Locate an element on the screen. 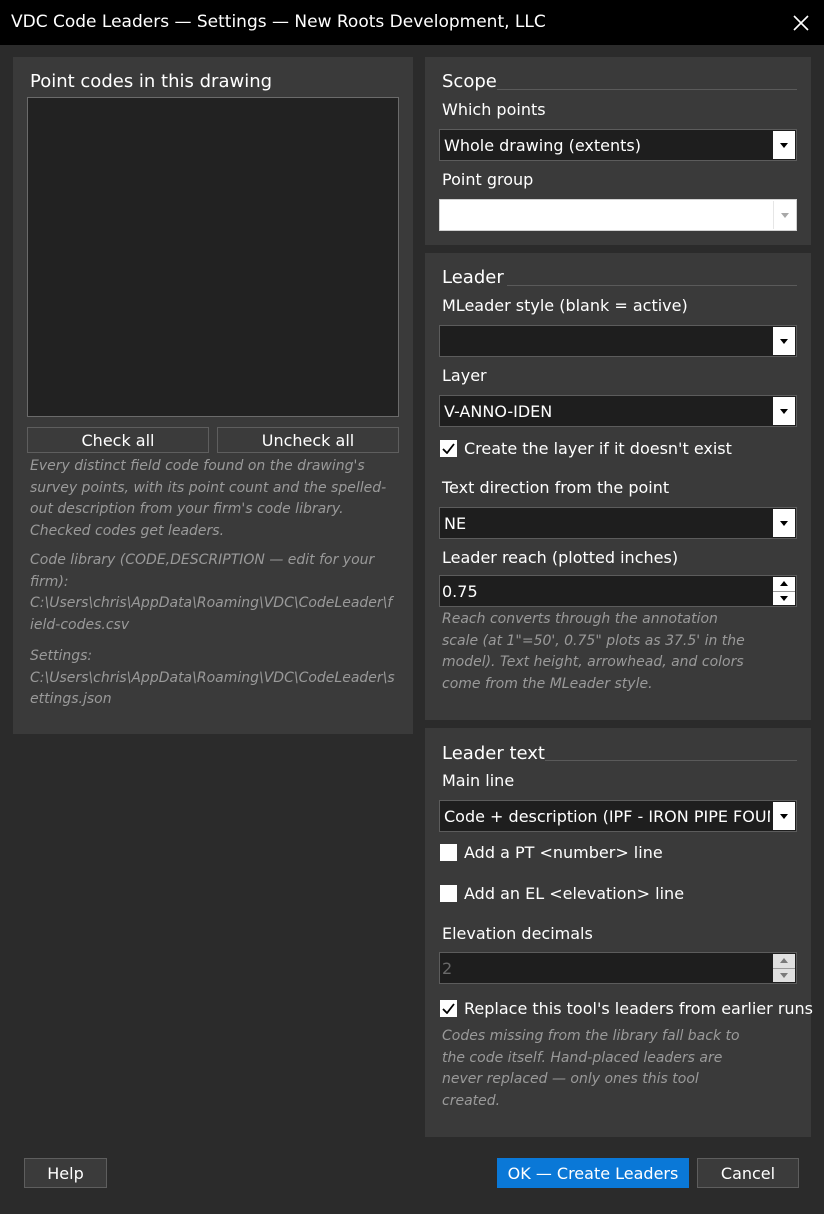  which-points-select: Whole drawing (extents) is located at coordinates (618, 145).